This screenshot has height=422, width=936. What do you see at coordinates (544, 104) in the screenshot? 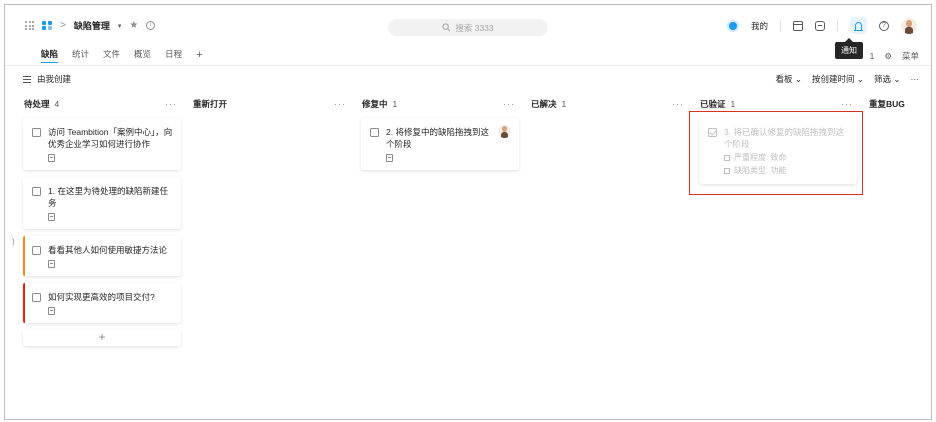
I see `column-title: 已解决` at bounding box center [544, 104].